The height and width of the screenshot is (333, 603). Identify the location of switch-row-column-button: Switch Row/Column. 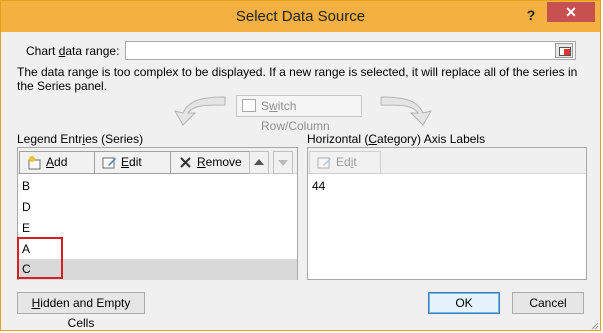
(299, 114).